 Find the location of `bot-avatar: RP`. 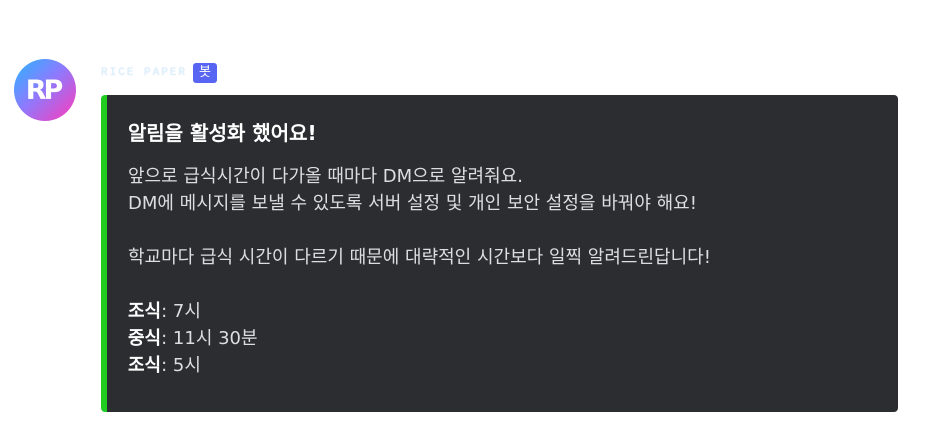

bot-avatar: RP is located at coordinates (45, 90).